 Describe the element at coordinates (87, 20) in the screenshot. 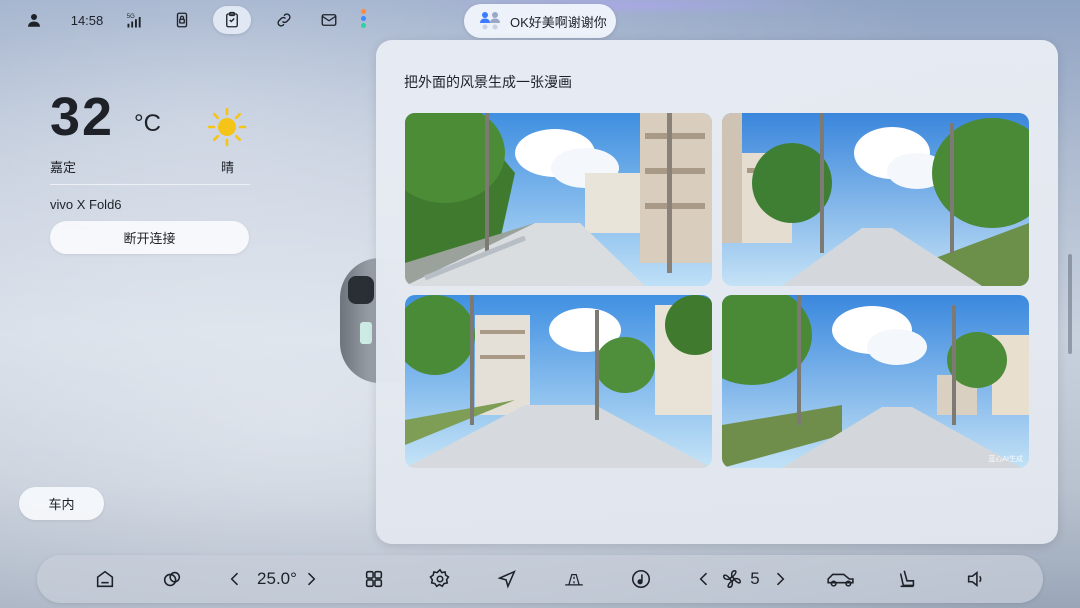

I see `clock: 14:58` at that location.